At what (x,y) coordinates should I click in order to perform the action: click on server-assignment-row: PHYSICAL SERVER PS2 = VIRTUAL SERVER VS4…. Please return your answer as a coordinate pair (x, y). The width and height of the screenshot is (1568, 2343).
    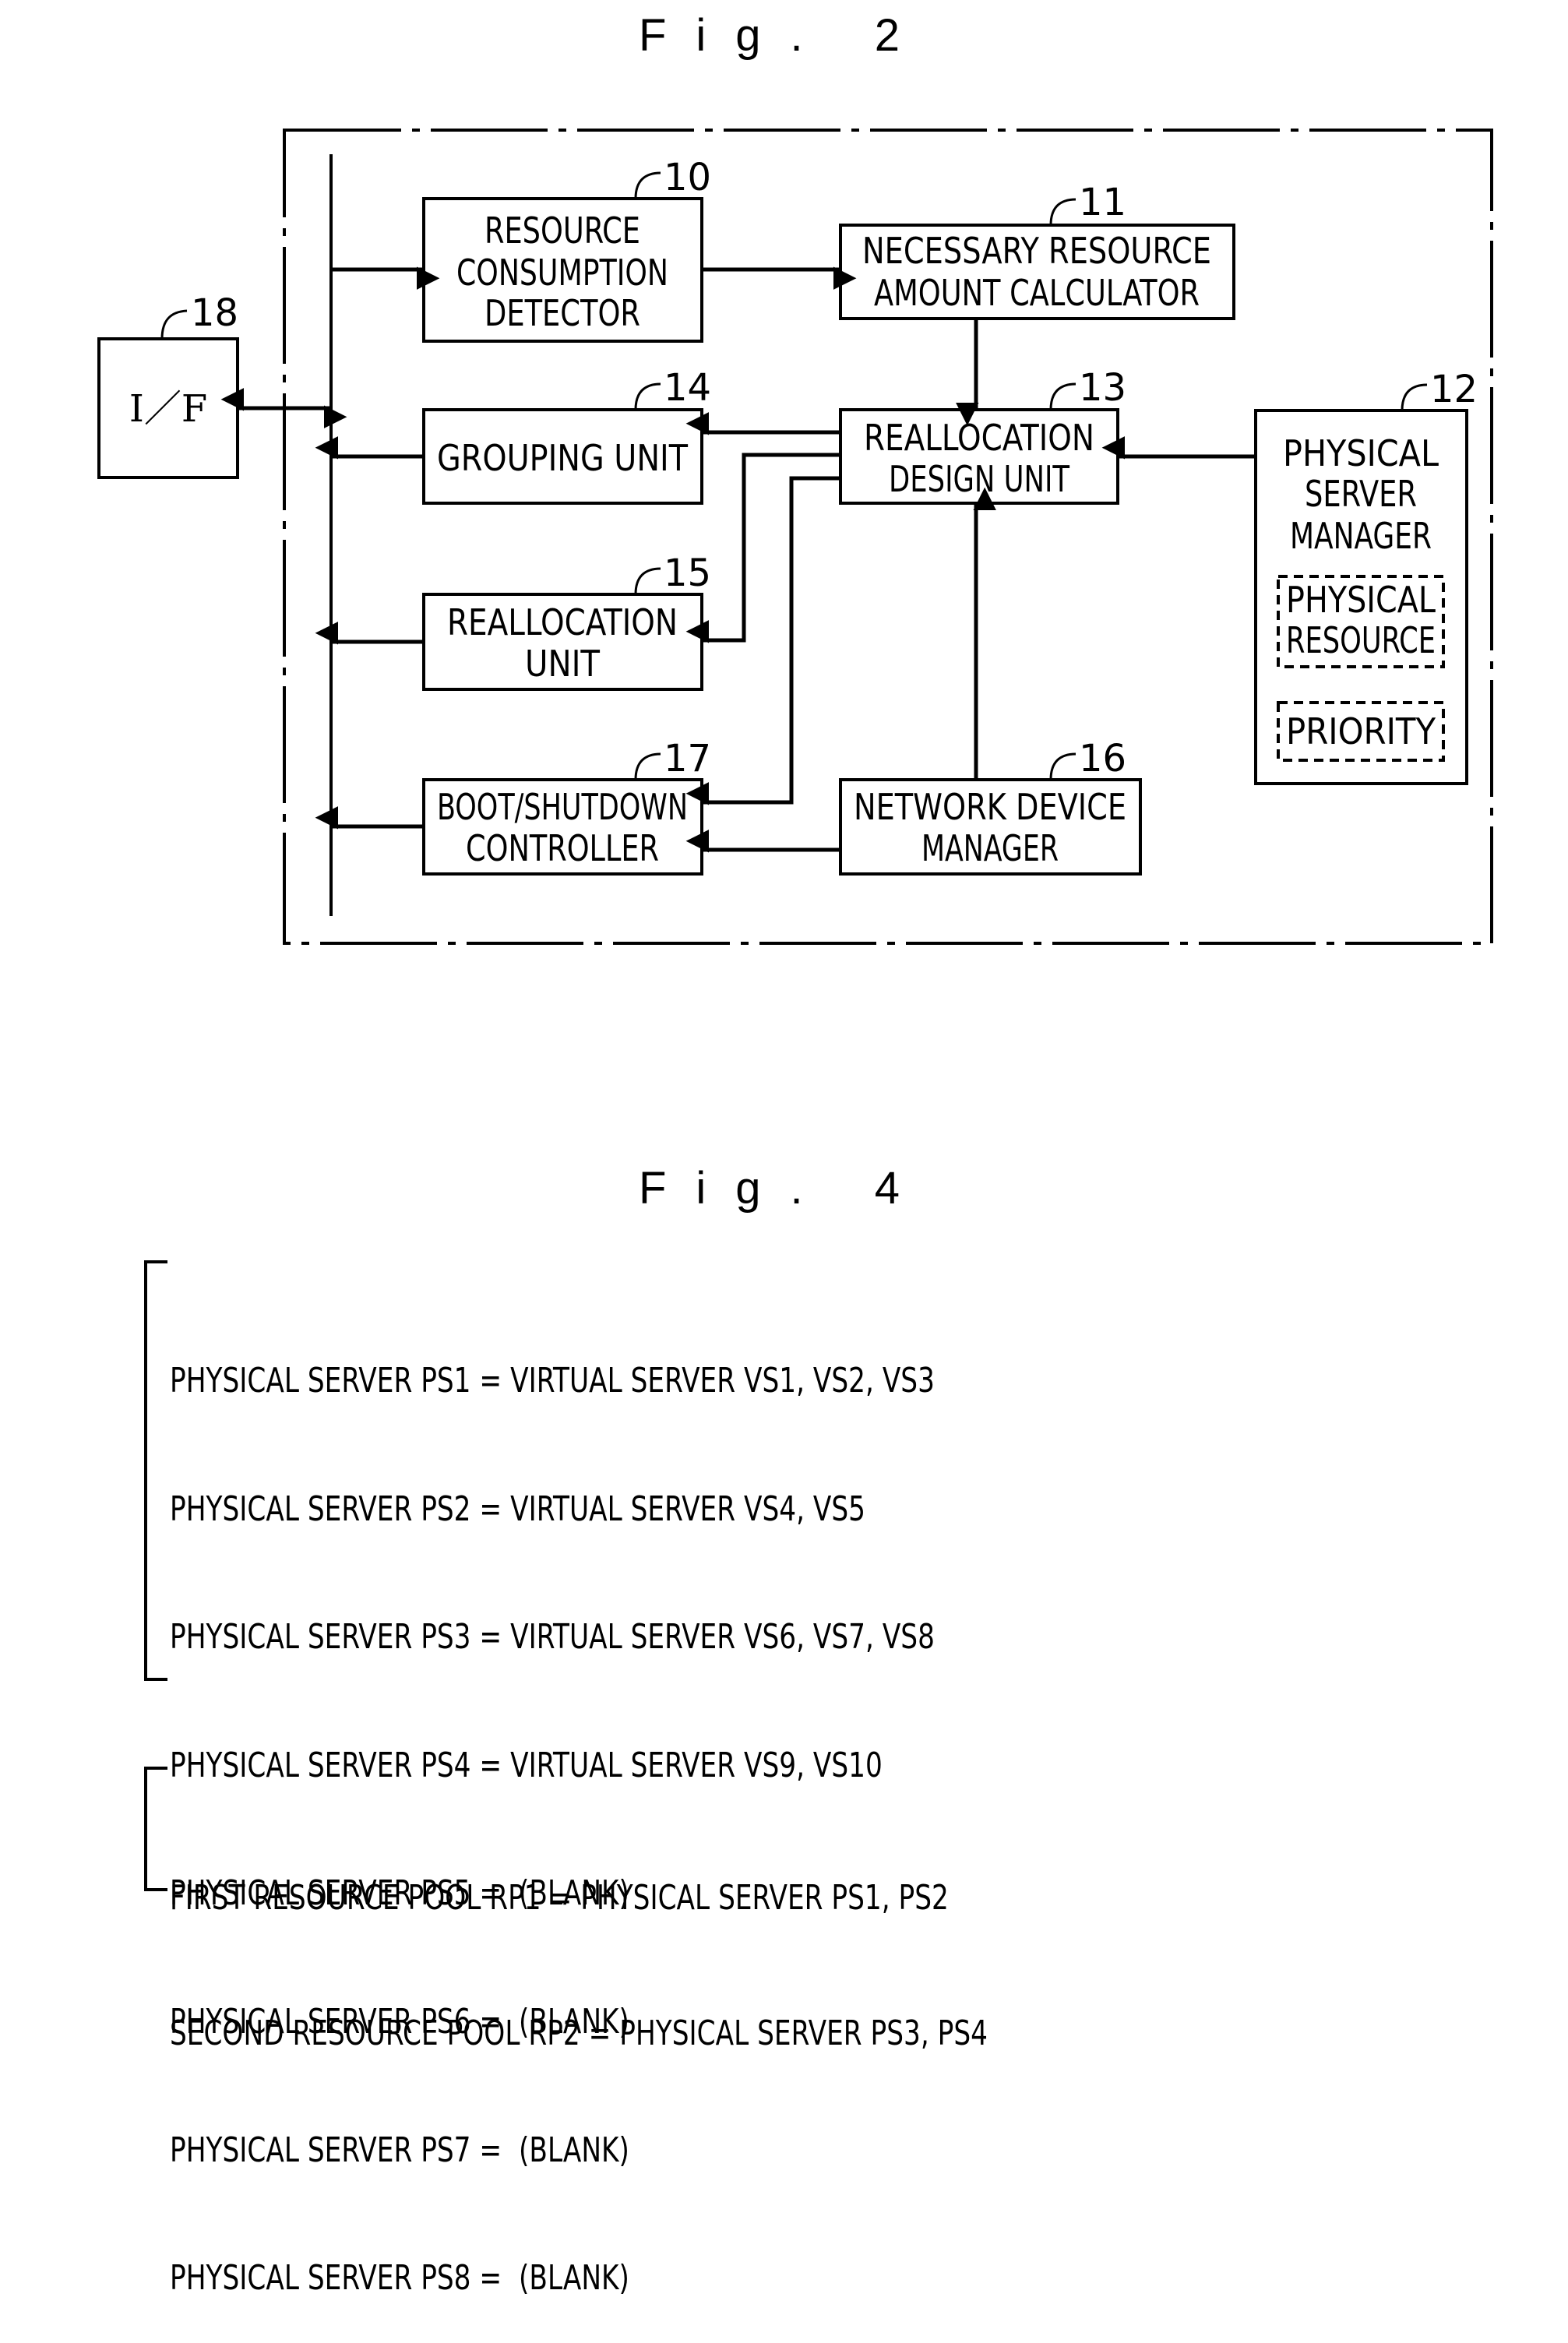
    Looking at the image, I should click on (518, 1509).